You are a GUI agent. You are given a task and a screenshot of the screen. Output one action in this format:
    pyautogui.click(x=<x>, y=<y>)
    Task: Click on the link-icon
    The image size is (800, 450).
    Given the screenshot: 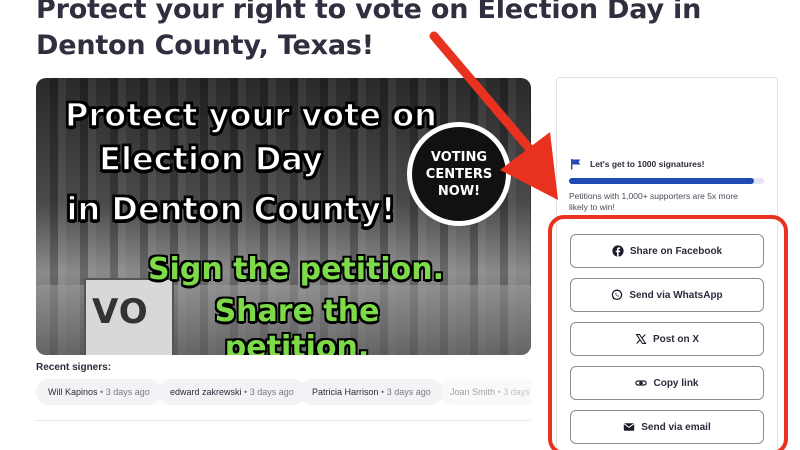 What is the action you would take?
    pyautogui.click(x=641, y=383)
    